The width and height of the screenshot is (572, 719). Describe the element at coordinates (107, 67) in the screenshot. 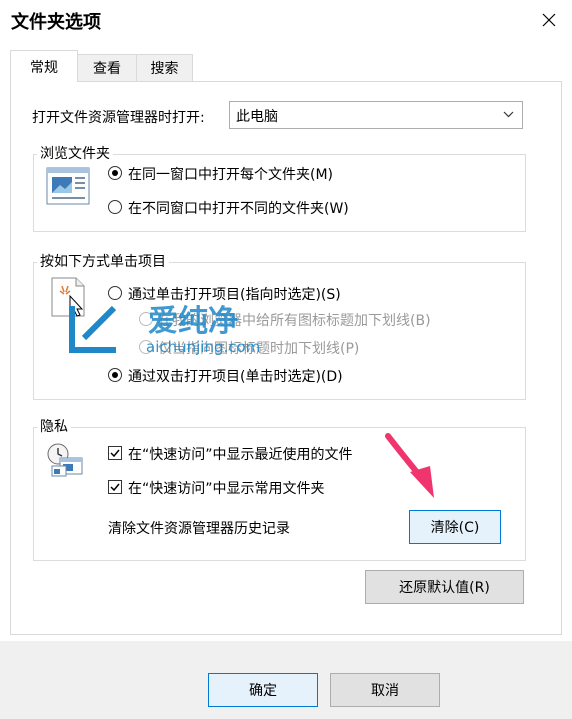

I see `tab-view: 查看` at that location.